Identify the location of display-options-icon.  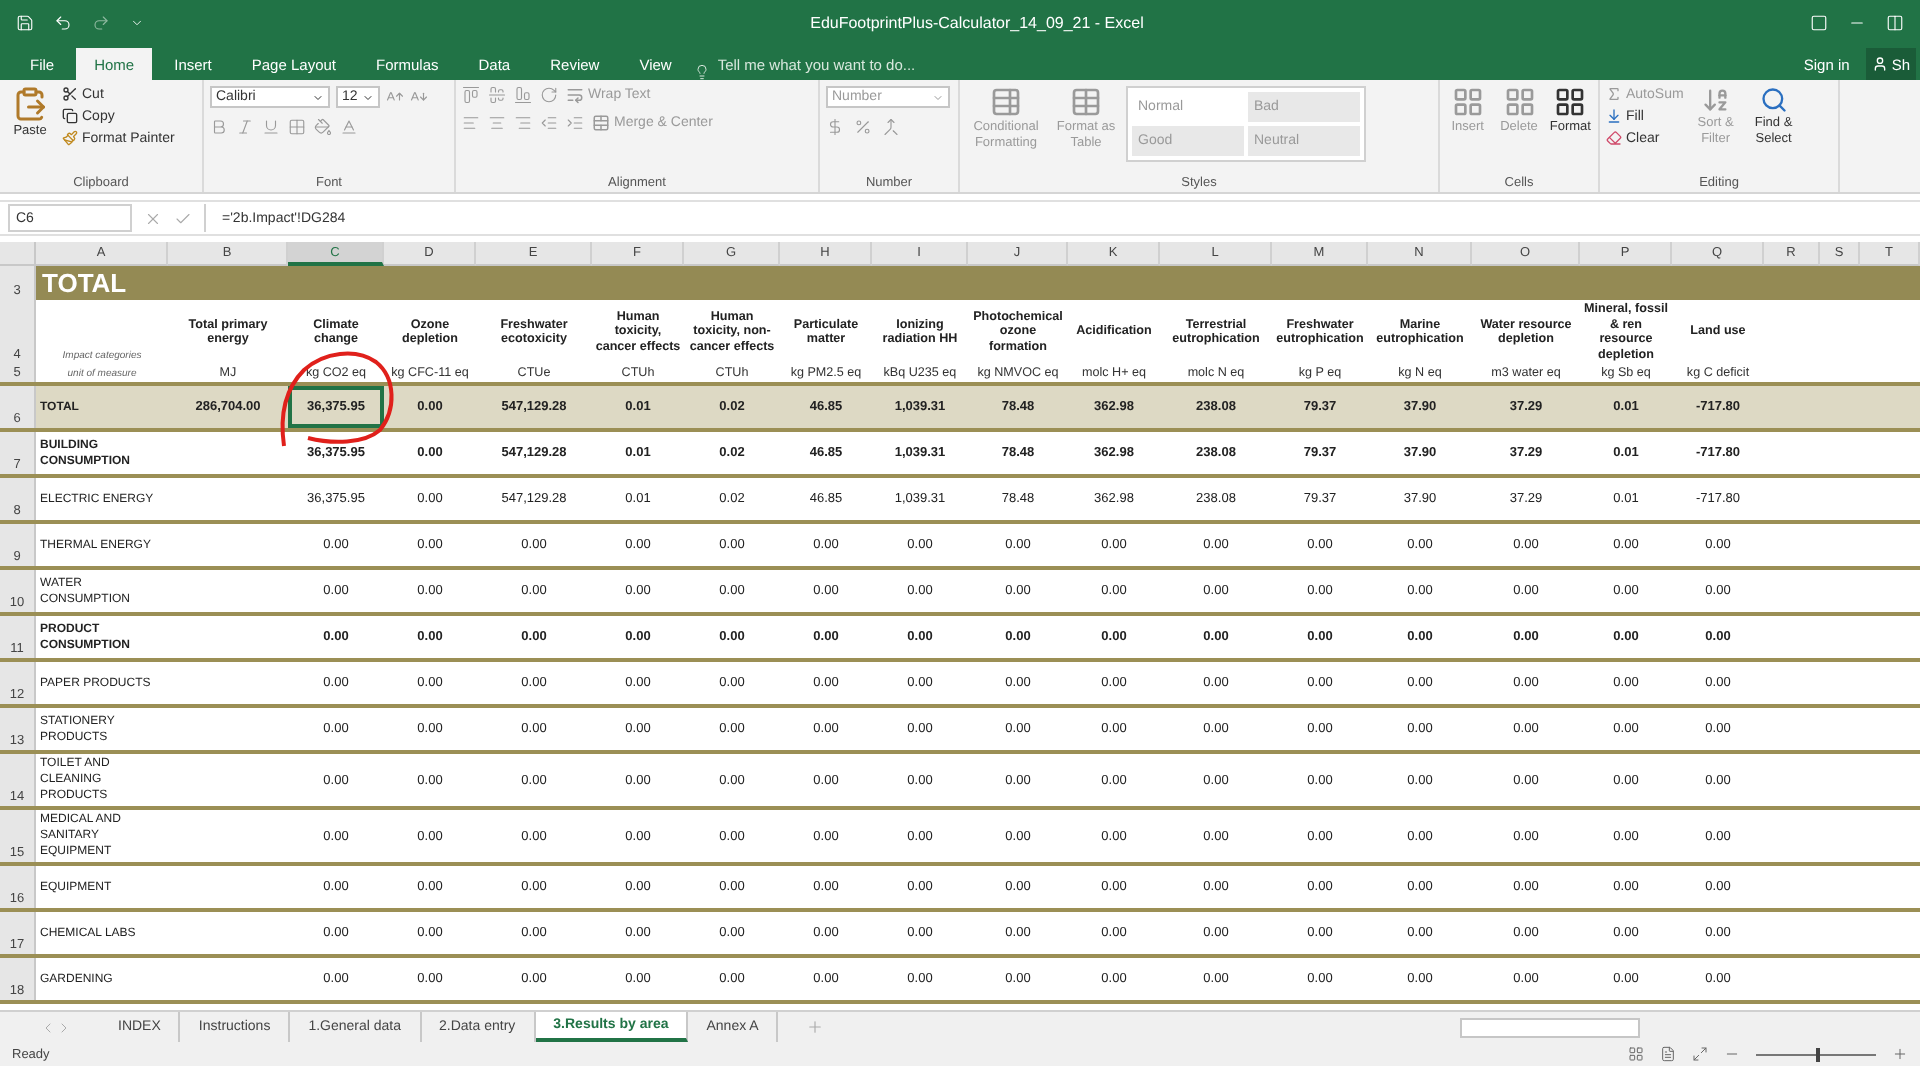
(1819, 22).